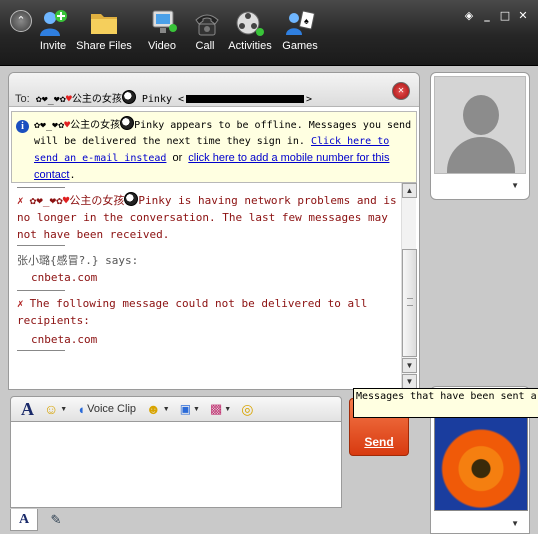 The height and width of the screenshot is (534, 538). Describe the element at coordinates (176, 521) in the screenshot. I see `compose-tabs: A ✎` at that location.